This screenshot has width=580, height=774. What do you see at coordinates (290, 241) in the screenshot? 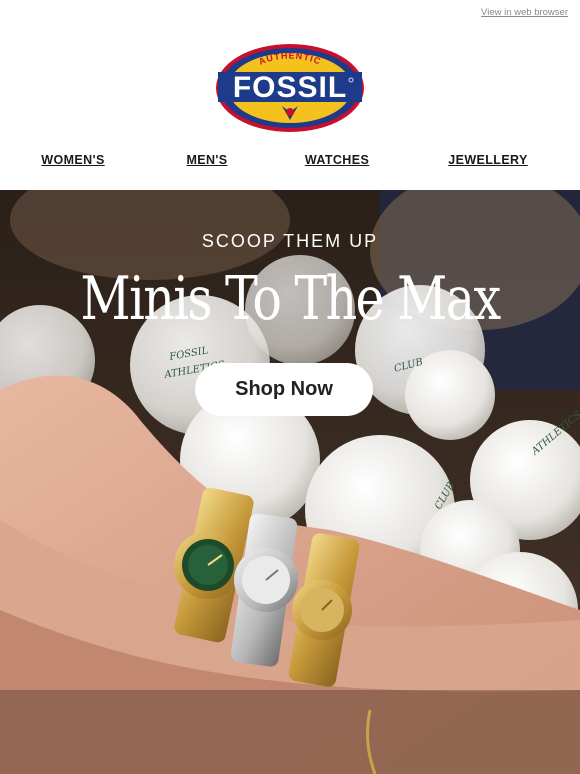
I see `hero-eyebrow: SCOOP THEM UP` at bounding box center [290, 241].